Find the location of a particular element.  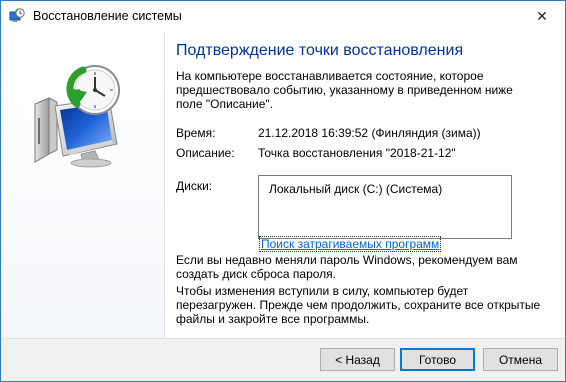

description-value: Точка восстановления "2018-21-12" is located at coordinates (357, 153).